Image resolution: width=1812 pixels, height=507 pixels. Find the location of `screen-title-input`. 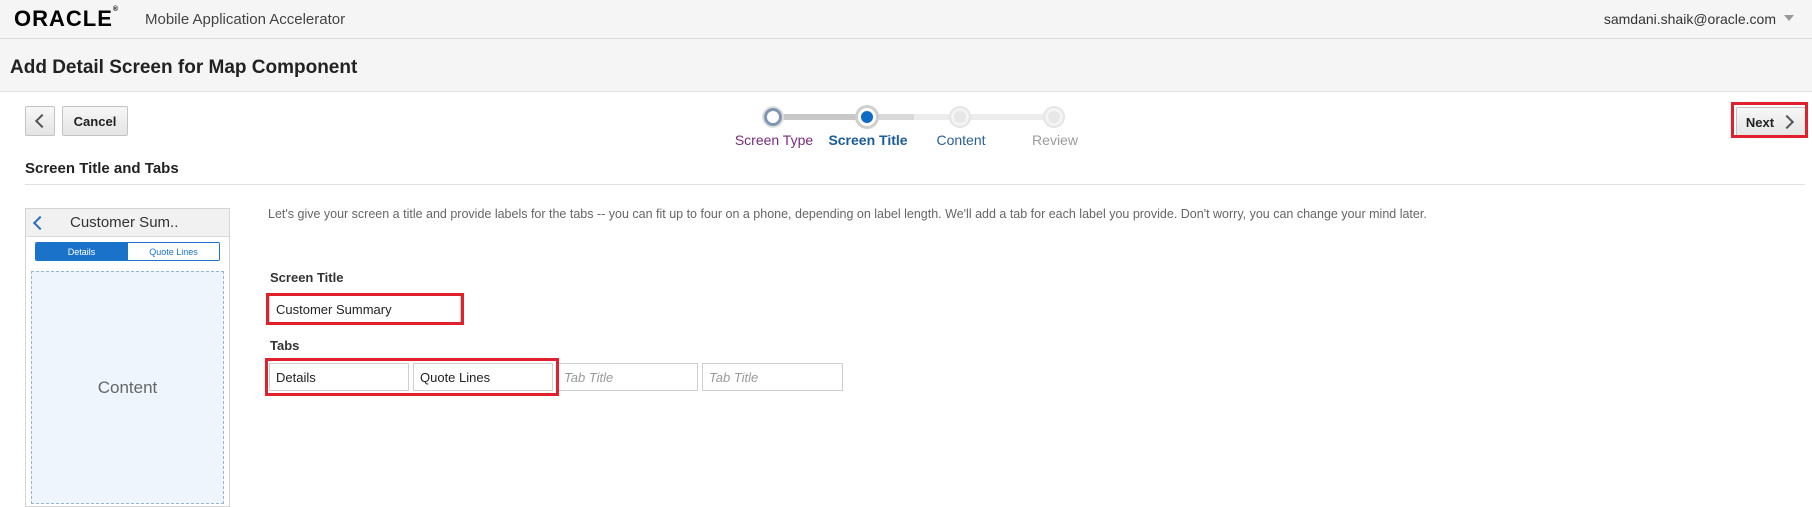

screen-title-input is located at coordinates (365, 309).